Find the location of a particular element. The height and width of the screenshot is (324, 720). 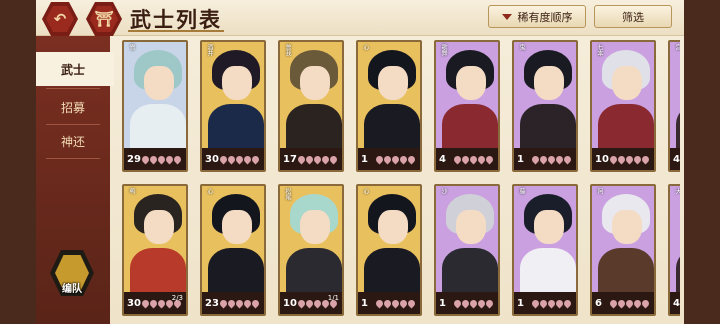

character-level: 6 is located at coordinates (598, 303).